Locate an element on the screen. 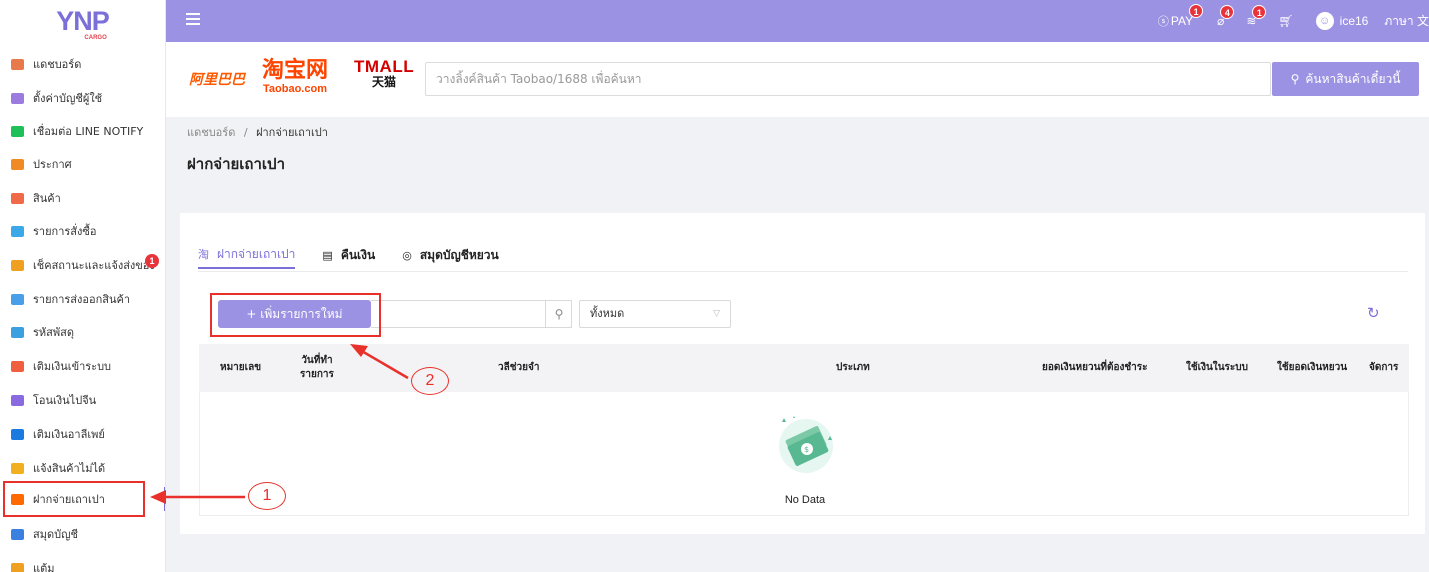 Image resolution: width=1429 pixels, height=572 pixels. menu-toggle-icon is located at coordinates (193, 19).